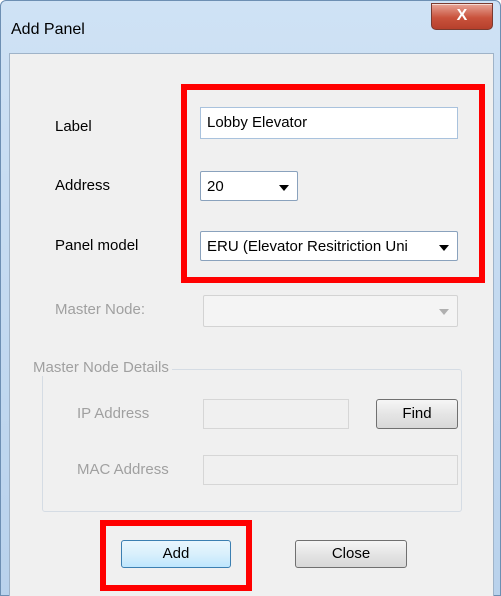 The width and height of the screenshot is (501, 596). Describe the element at coordinates (330, 311) in the screenshot. I see `master-node-select` at that location.